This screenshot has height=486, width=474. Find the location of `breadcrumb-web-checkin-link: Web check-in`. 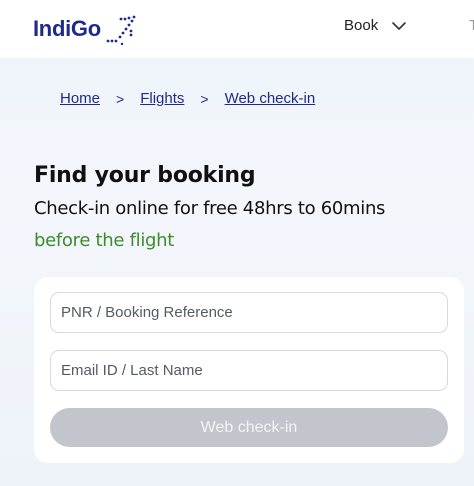

breadcrumb-web-checkin-link: Web check-in is located at coordinates (270, 98).